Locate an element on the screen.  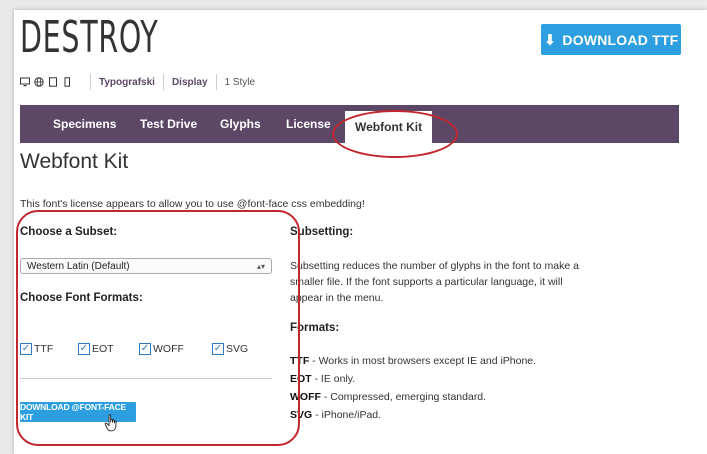
format-description: - Compressed, emerging standard. is located at coordinates (403, 397).